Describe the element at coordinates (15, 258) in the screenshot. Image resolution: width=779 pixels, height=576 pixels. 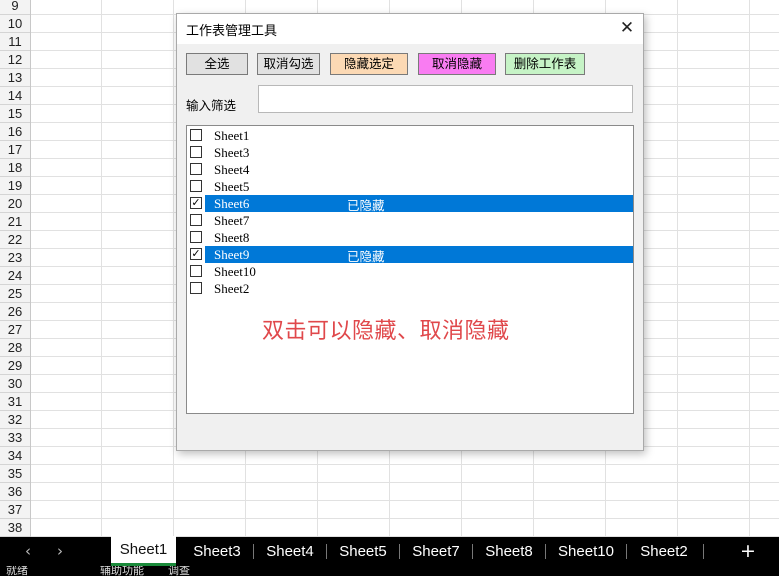
I see `row-header: 23` at that location.